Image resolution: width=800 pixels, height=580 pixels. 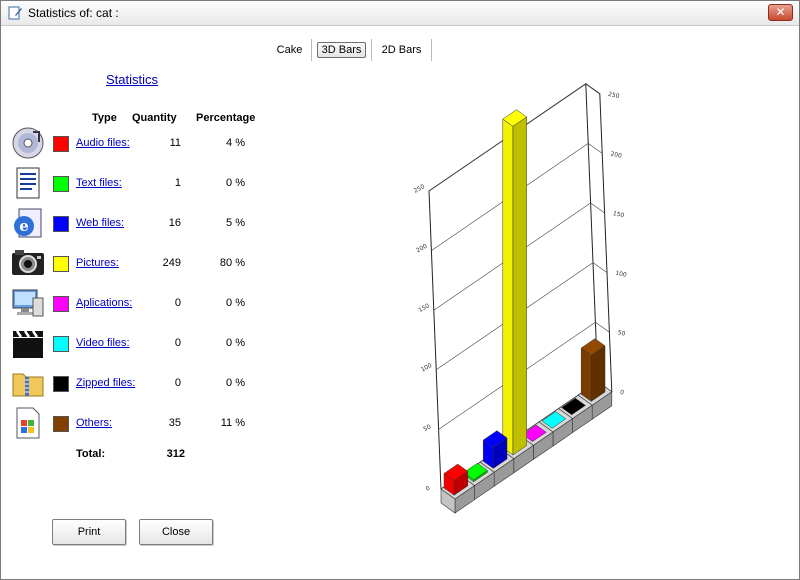 I want to click on chart-tick-label-right: 0, so click(x=621, y=393).